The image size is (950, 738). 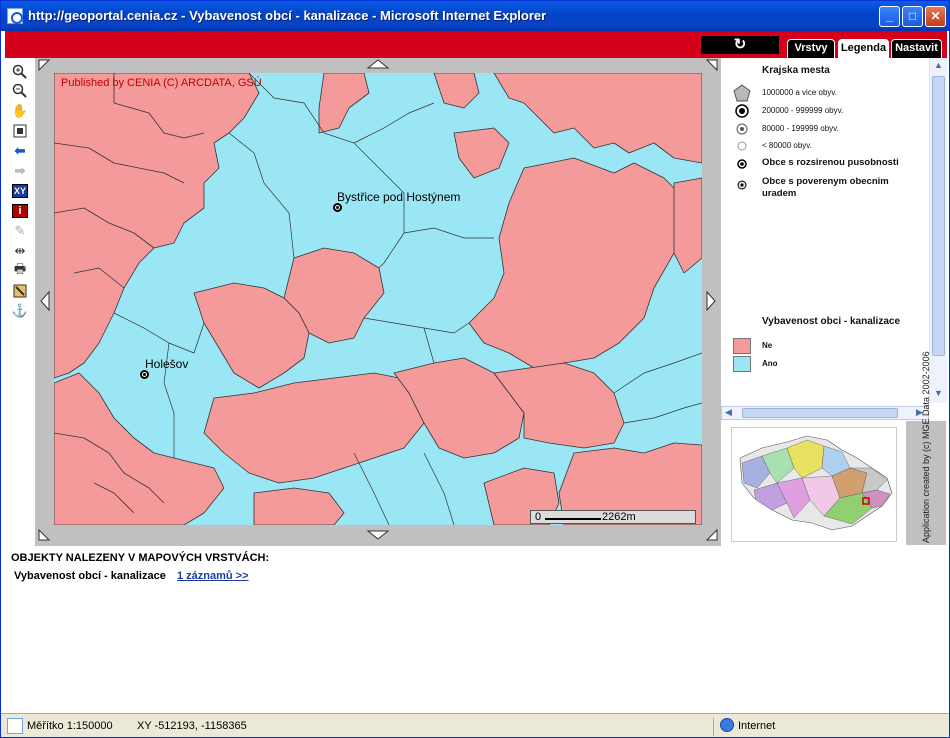 What do you see at coordinates (831, 321) in the screenshot?
I see `legend-title-kanalizace: Vybavenost obci - kanalizace` at bounding box center [831, 321].